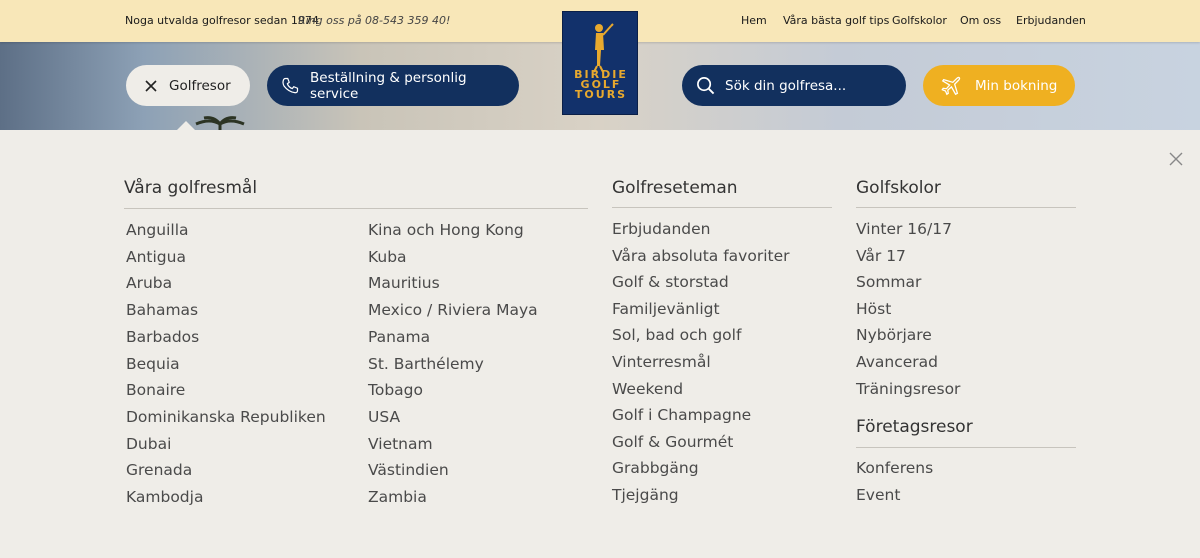  What do you see at coordinates (966, 447) in the screenshot?
I see `corporate-divider` at bounding box center [966, 447].